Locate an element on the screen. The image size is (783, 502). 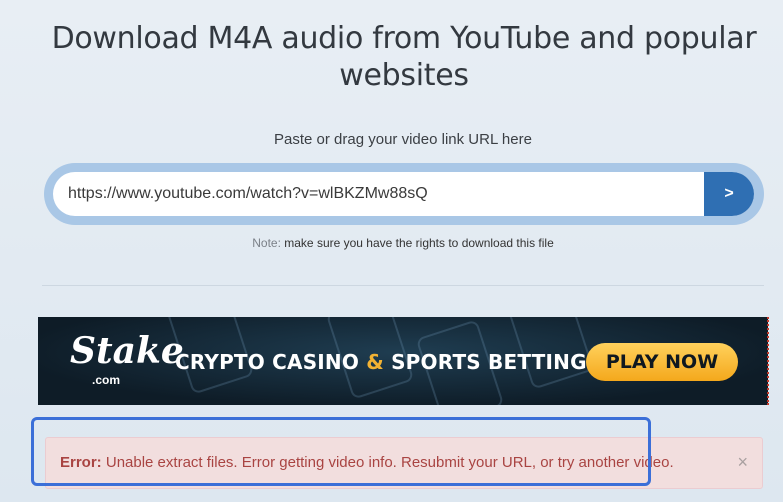
note-label: Note: is located at coordinates (266, 243).